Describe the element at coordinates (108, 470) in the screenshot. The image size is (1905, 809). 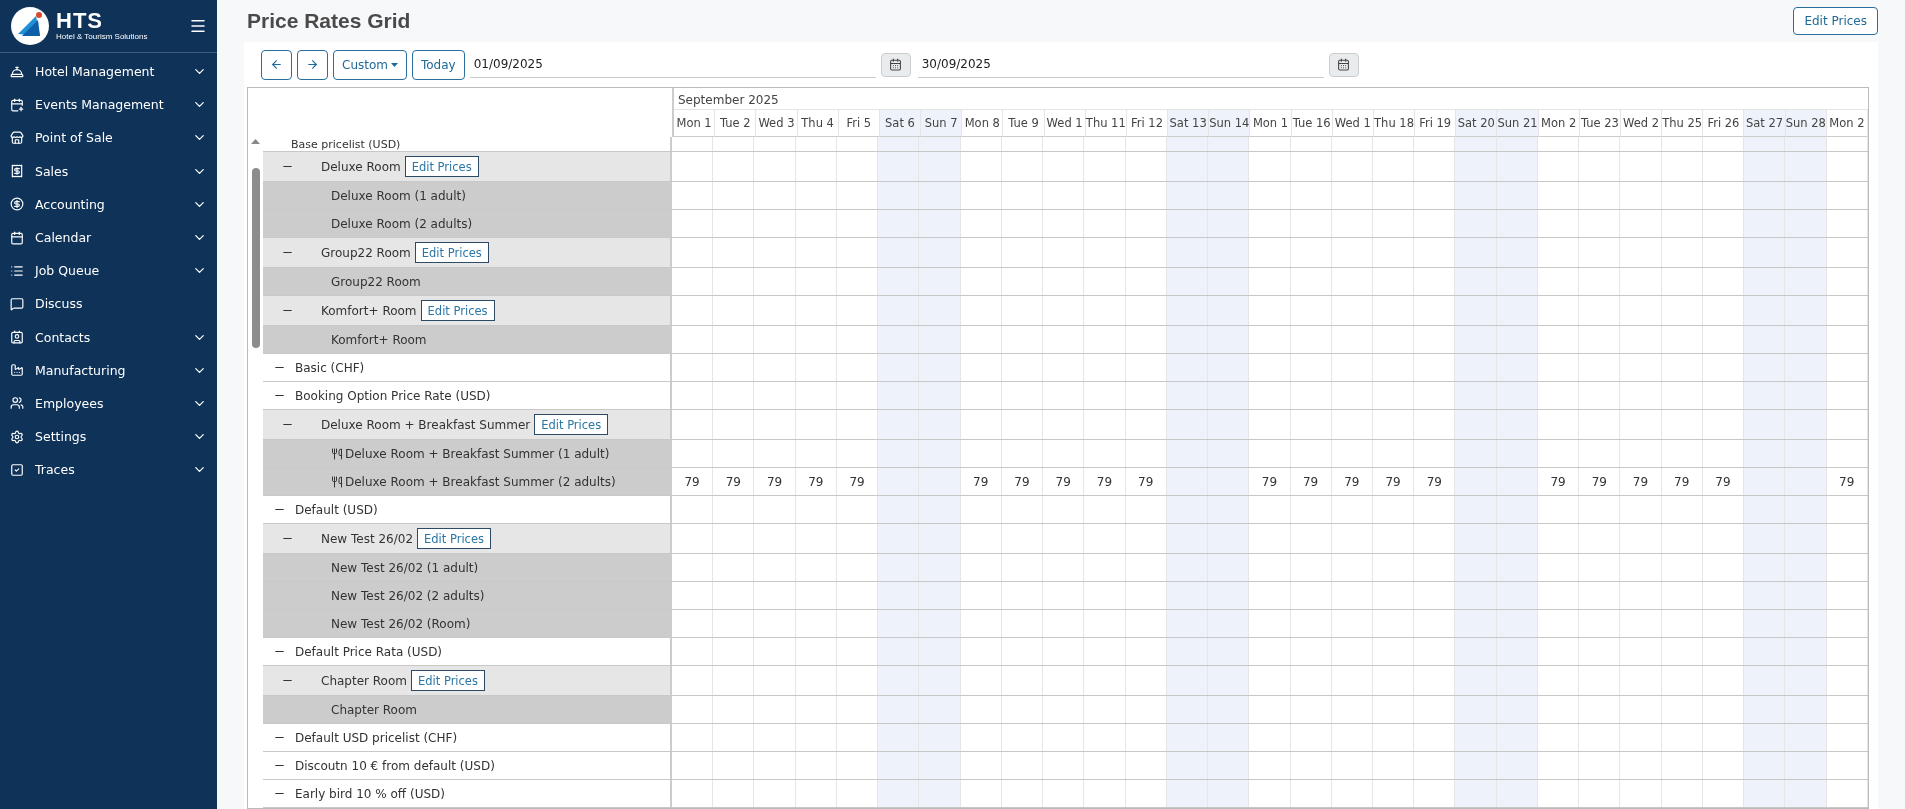
I see `sidebar-item: Traces` at that location.